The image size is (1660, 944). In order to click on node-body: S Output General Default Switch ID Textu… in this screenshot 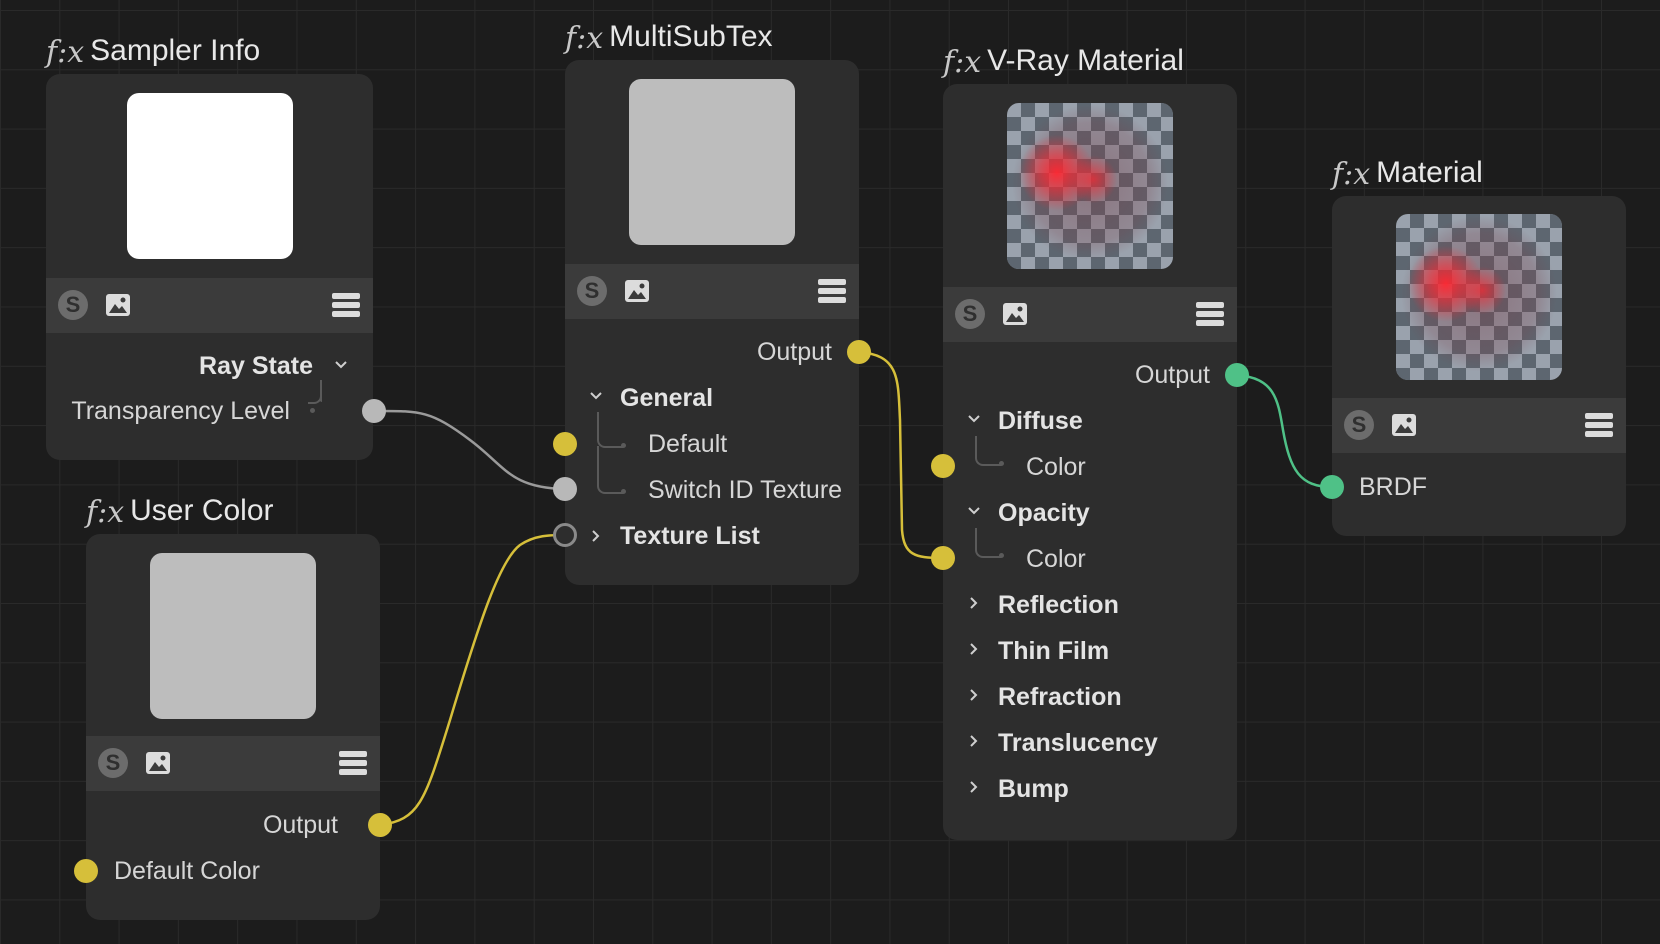, I will do `click(712, 322)`.